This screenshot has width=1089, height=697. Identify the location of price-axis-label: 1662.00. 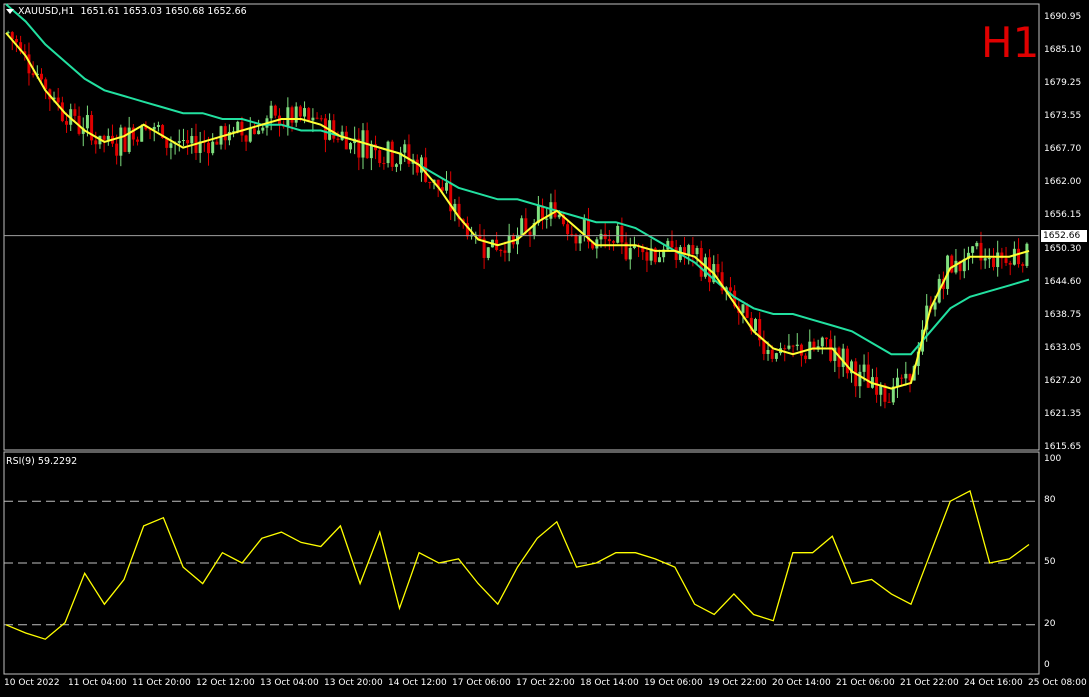
(1063, 182).